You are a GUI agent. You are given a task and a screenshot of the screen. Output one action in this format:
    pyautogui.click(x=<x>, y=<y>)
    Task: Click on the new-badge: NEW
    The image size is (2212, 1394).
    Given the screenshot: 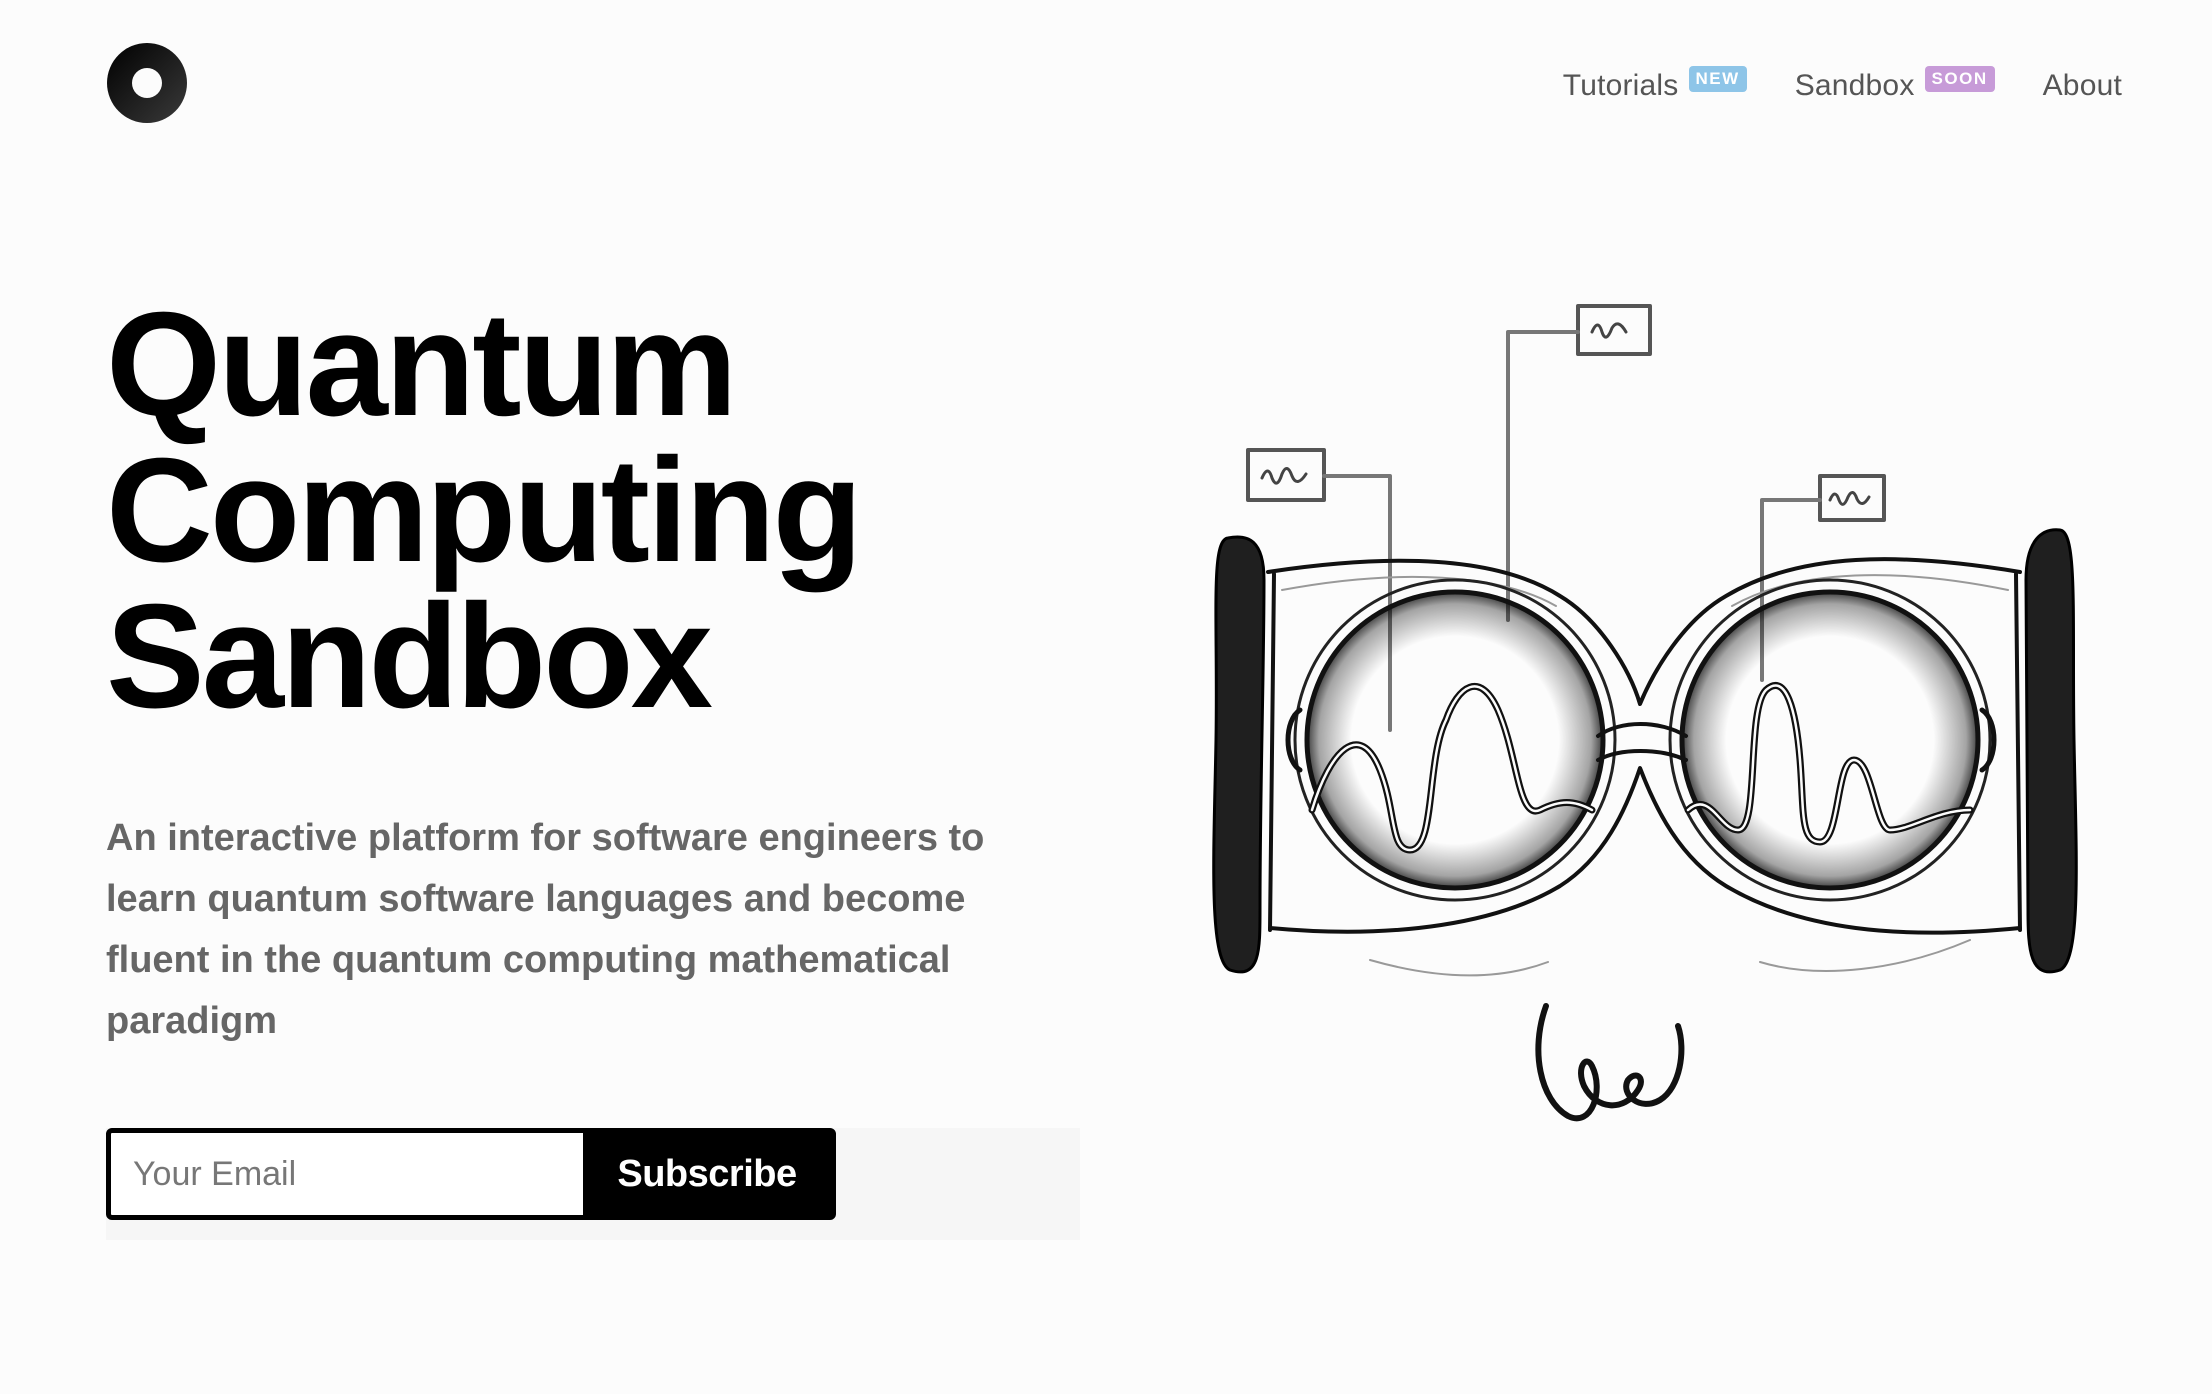 What is the action you would take?
    pyautogui.click(x=1717, y=79)
    